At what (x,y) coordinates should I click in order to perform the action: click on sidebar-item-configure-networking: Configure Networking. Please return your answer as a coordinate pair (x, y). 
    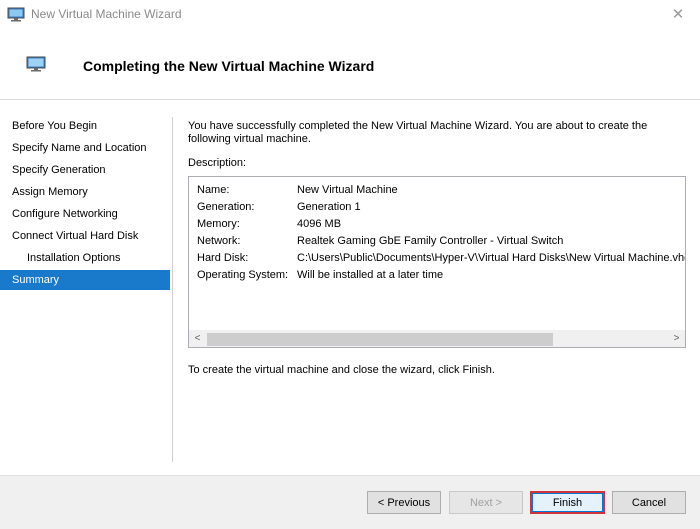
    Looking at the image, I should click on (85, 214).